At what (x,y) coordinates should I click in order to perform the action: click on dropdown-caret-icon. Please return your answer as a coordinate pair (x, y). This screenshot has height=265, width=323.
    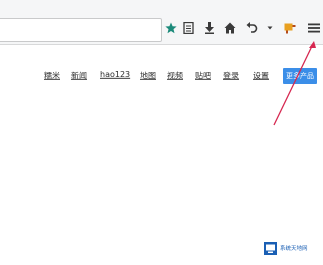
    Looking at the image, I should click on (270, 28).